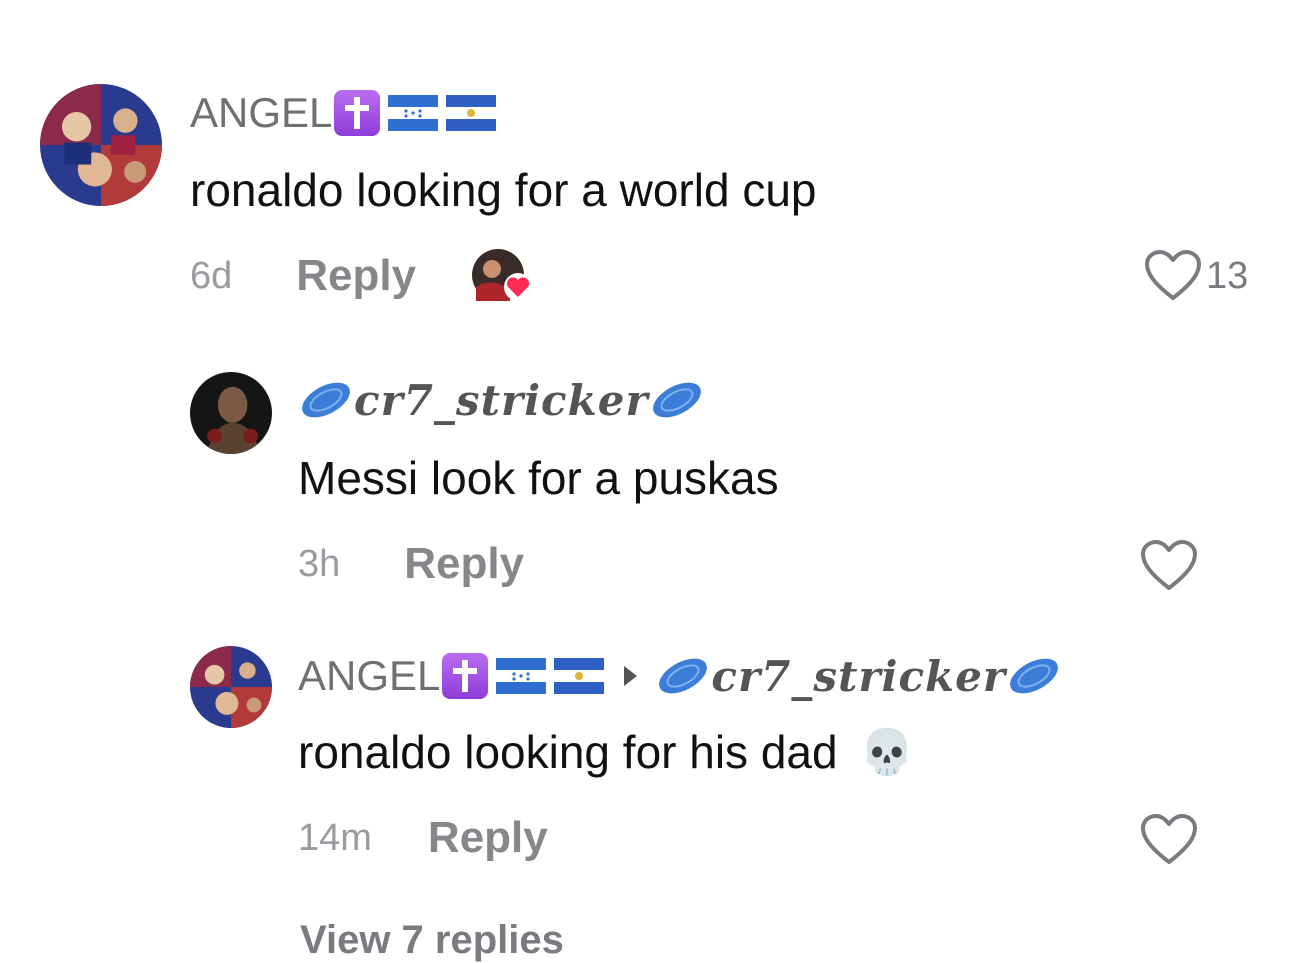 This screenshot has height=963, width=1290. I want to click on reply-to-username: cr7_stricker, so click(858, 676).